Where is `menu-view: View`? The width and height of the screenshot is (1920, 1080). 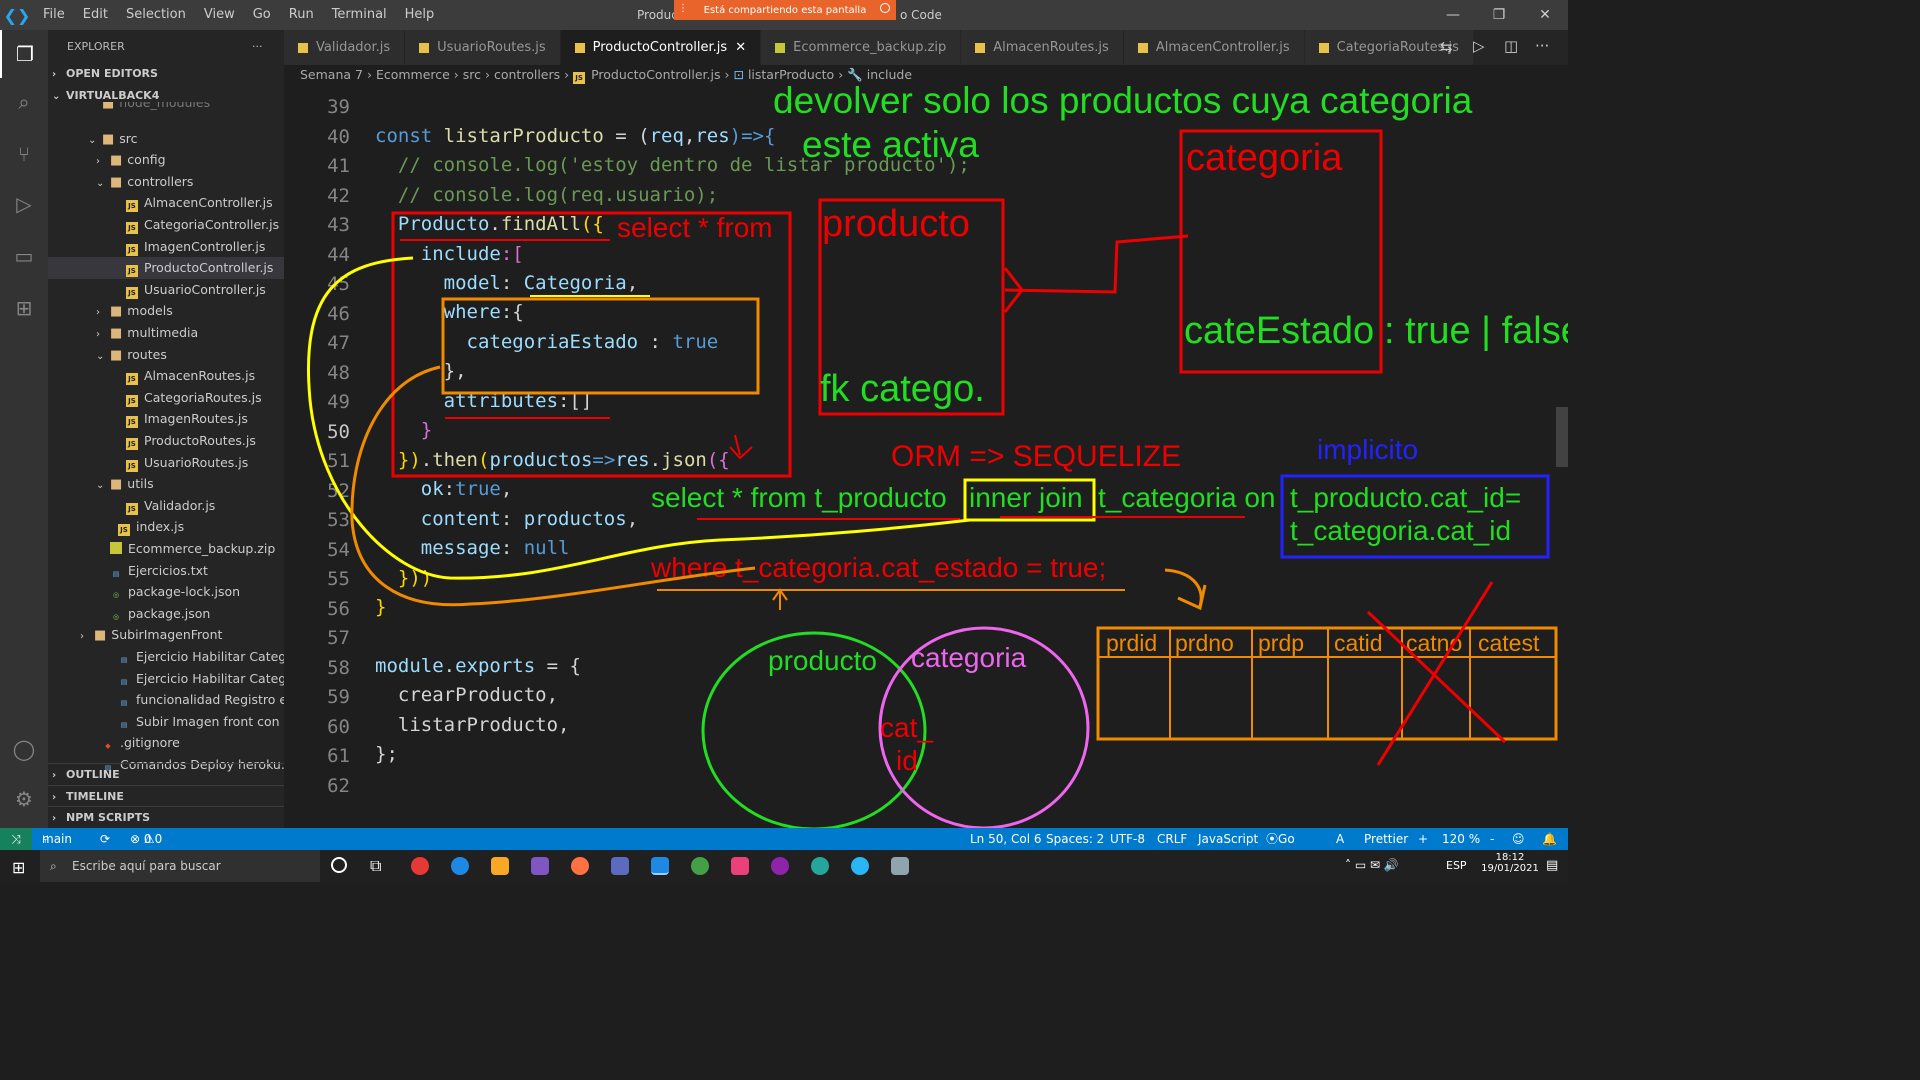 menu-view: View is located at coordinates (219, 15).